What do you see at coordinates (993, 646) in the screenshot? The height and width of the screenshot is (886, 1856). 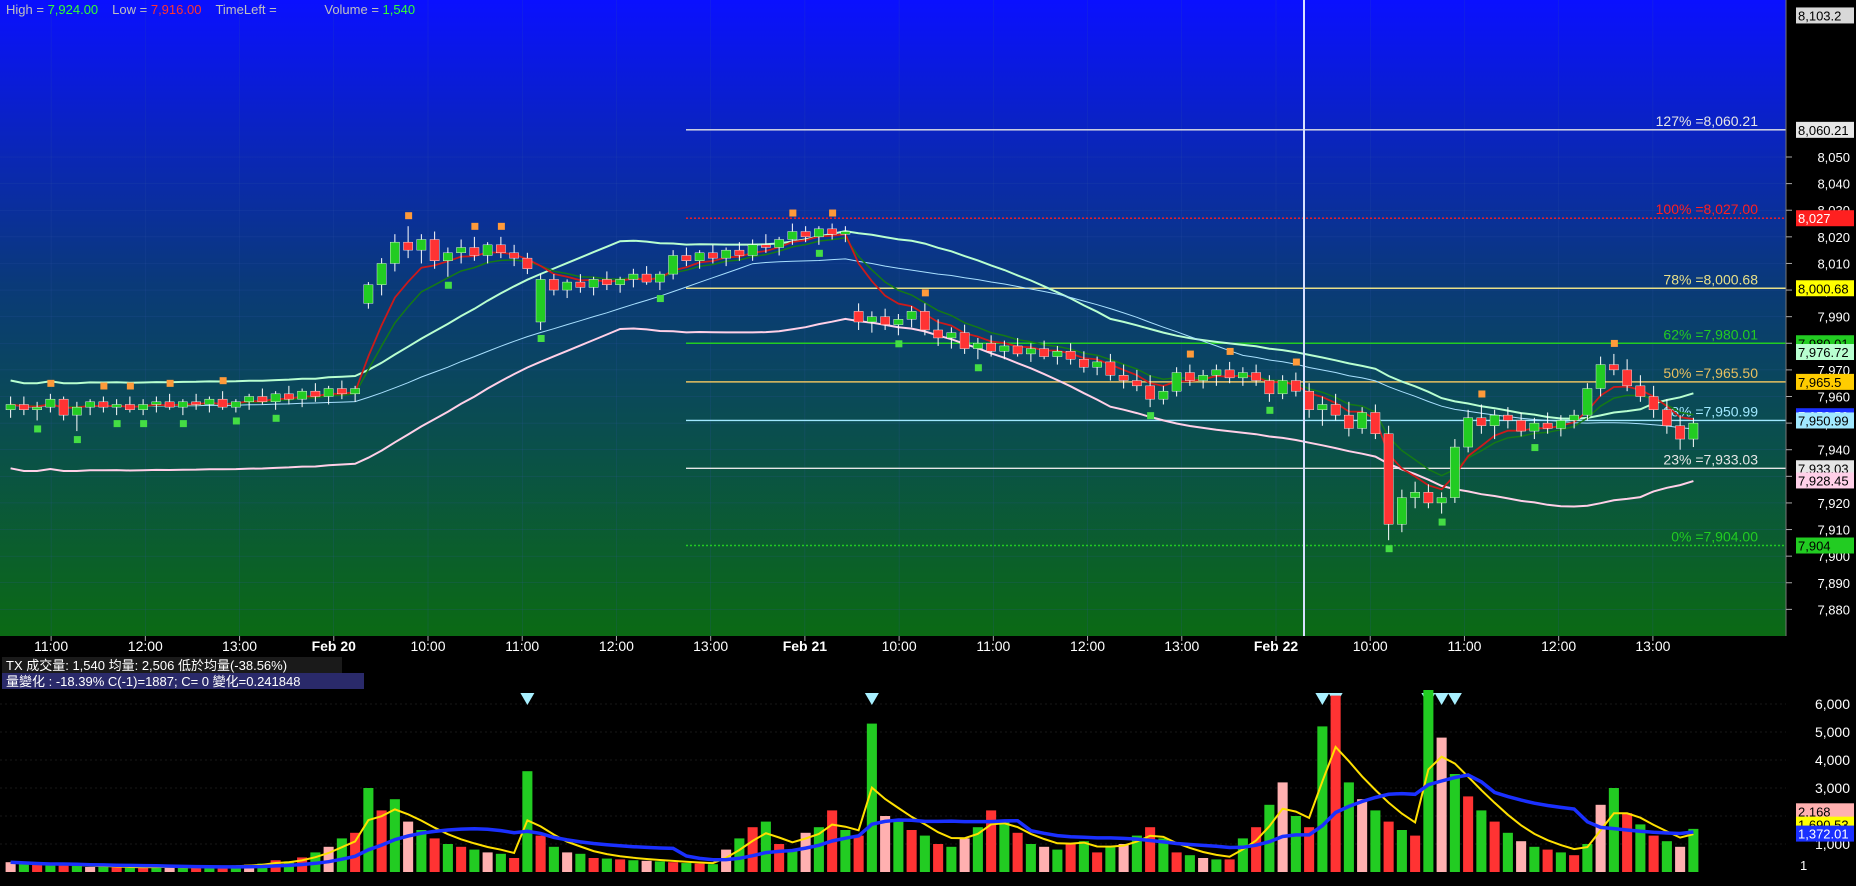 I see `time-tick-label: 11:00` at bounding box center [993, 646].